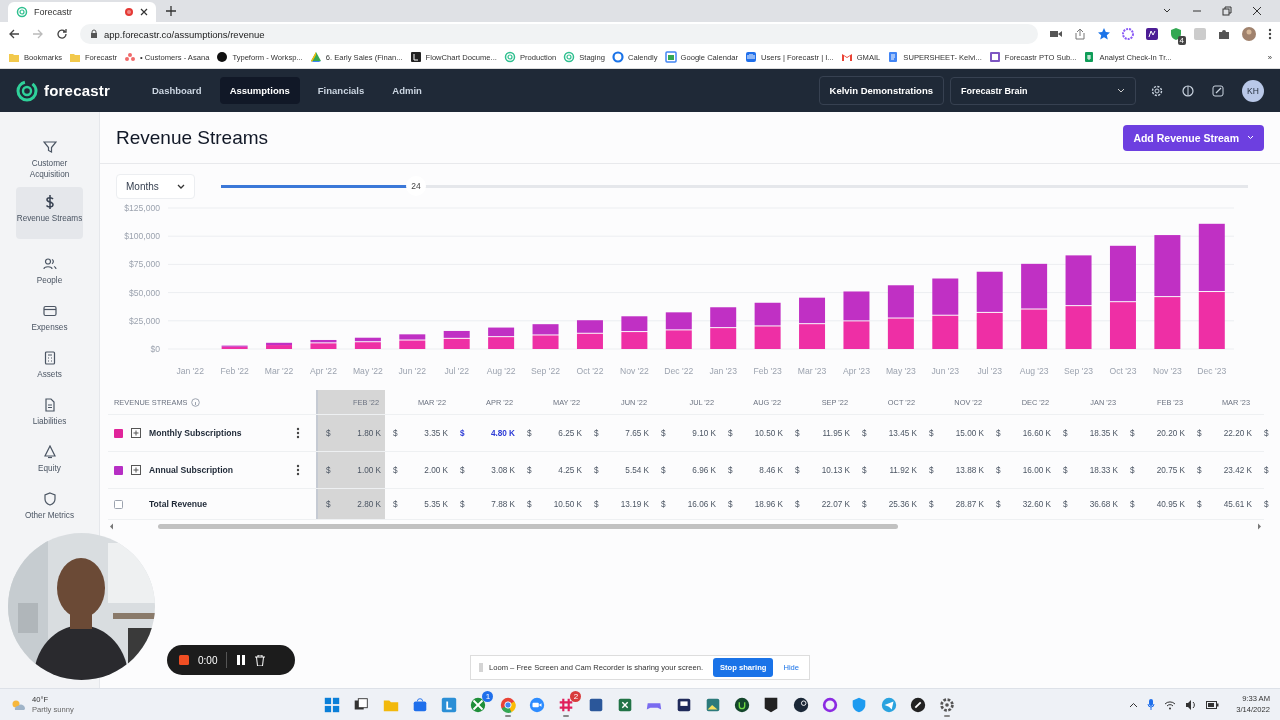  What do you see at coordinates (501, 371) in the screenshot?
I see `axis-label: Aug '22` at bounding box center [501, 371].